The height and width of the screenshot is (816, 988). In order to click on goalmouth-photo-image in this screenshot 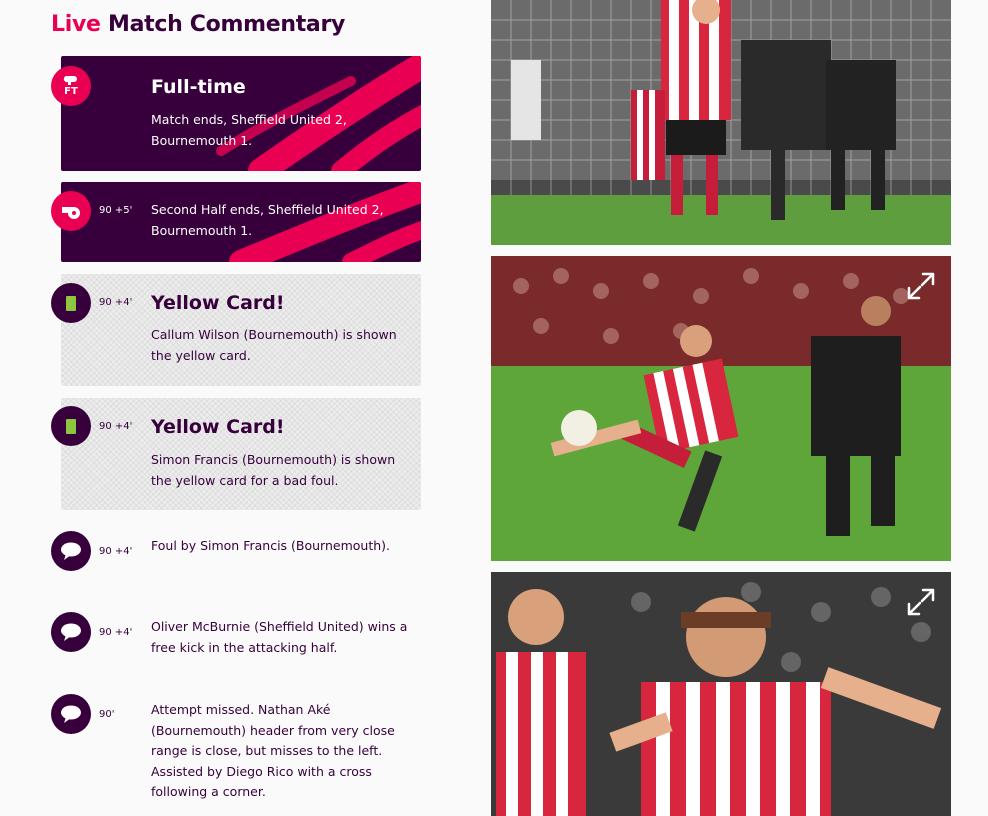, I will do `click(721, 122)`.